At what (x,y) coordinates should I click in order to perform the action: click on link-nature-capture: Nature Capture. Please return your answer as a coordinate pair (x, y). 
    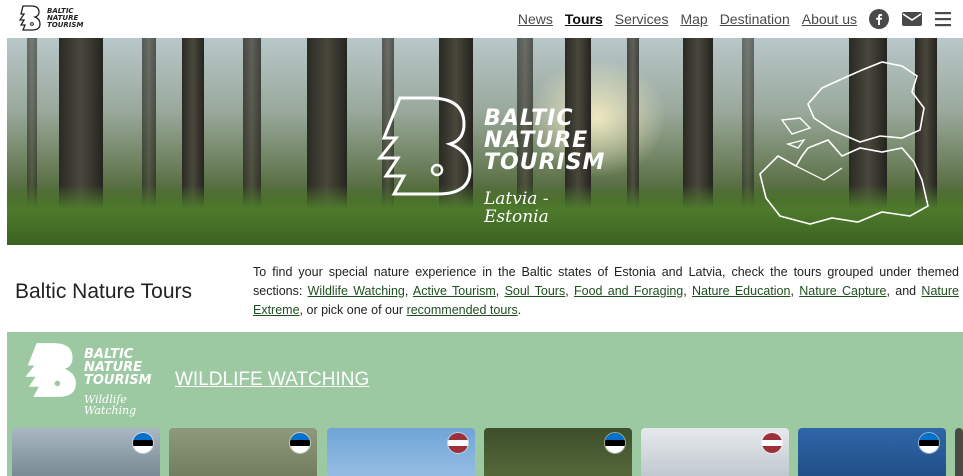
    Looking at the image, I should click on (842, 291).